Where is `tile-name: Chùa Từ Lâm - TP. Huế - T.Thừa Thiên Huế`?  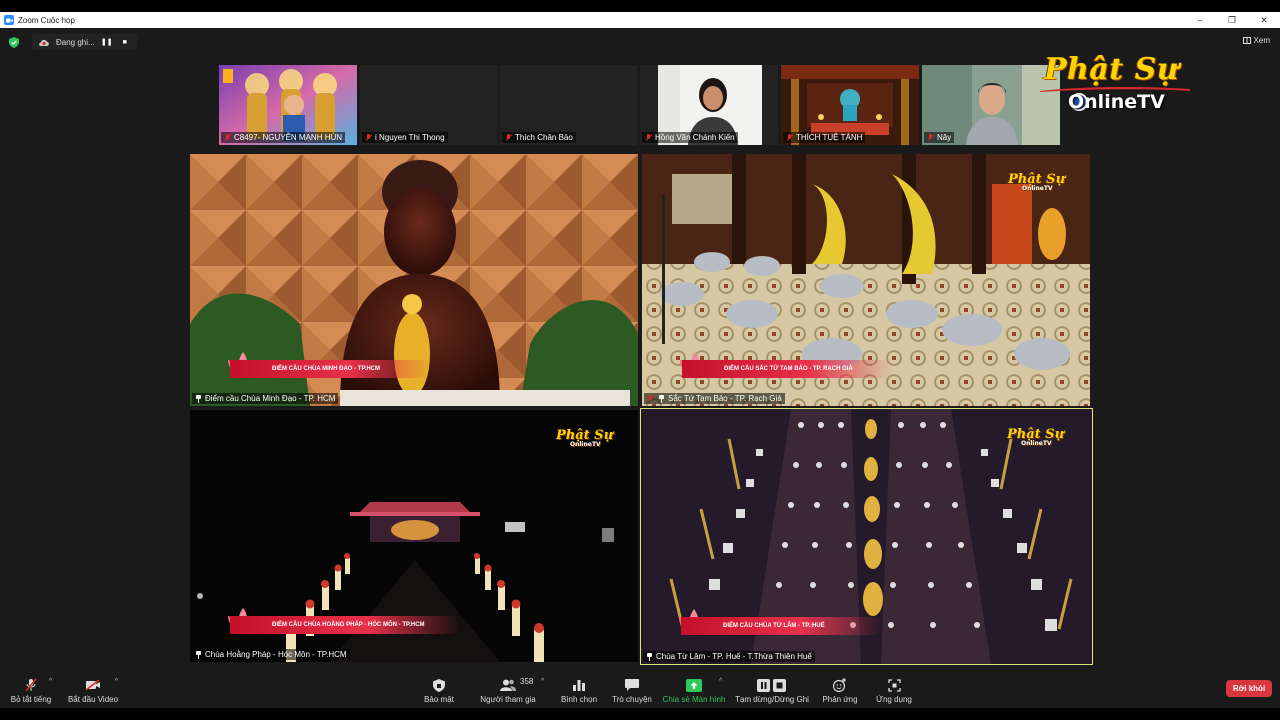 tile-name: Chùa Từ Lâm - TP. Huế - T.Thừa Thiên Huế is located at coordinates (734, 656).